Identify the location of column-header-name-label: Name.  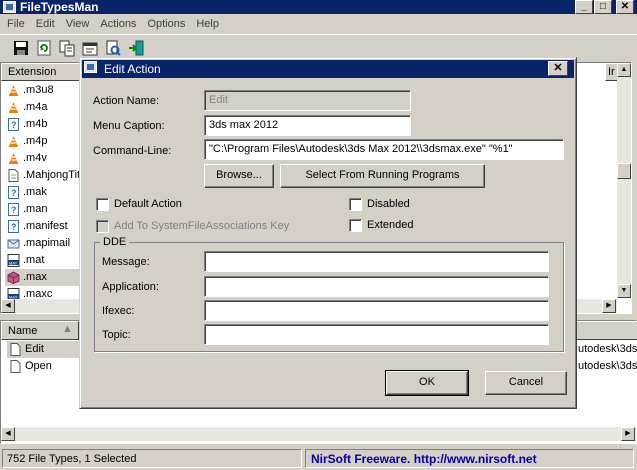
(23, 331).